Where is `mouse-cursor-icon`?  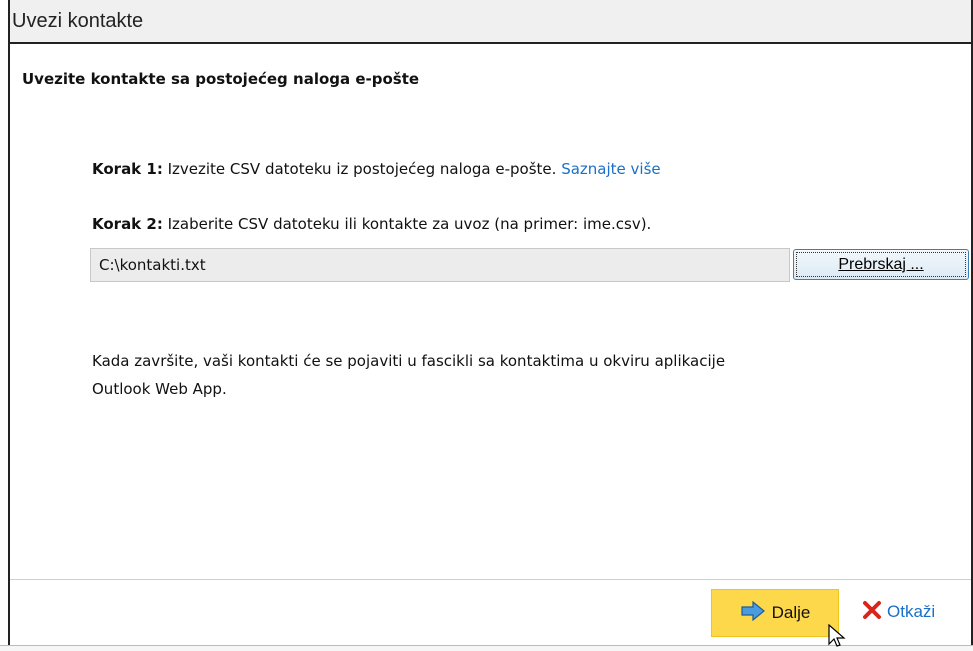 mouse-cursor-icon is located at coordinates (838, 637).